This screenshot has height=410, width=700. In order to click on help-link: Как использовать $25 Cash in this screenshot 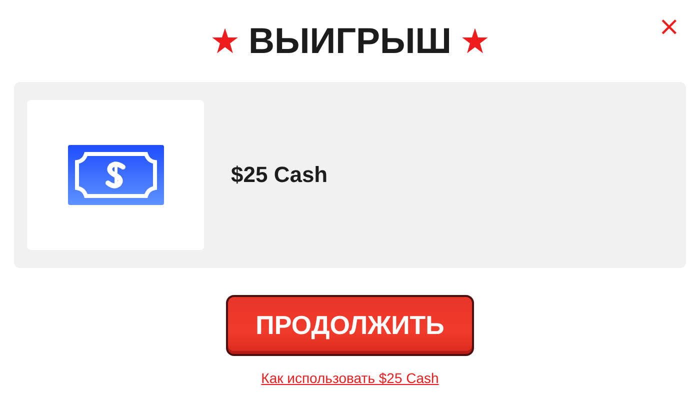, I will do `click(350, 378)`.